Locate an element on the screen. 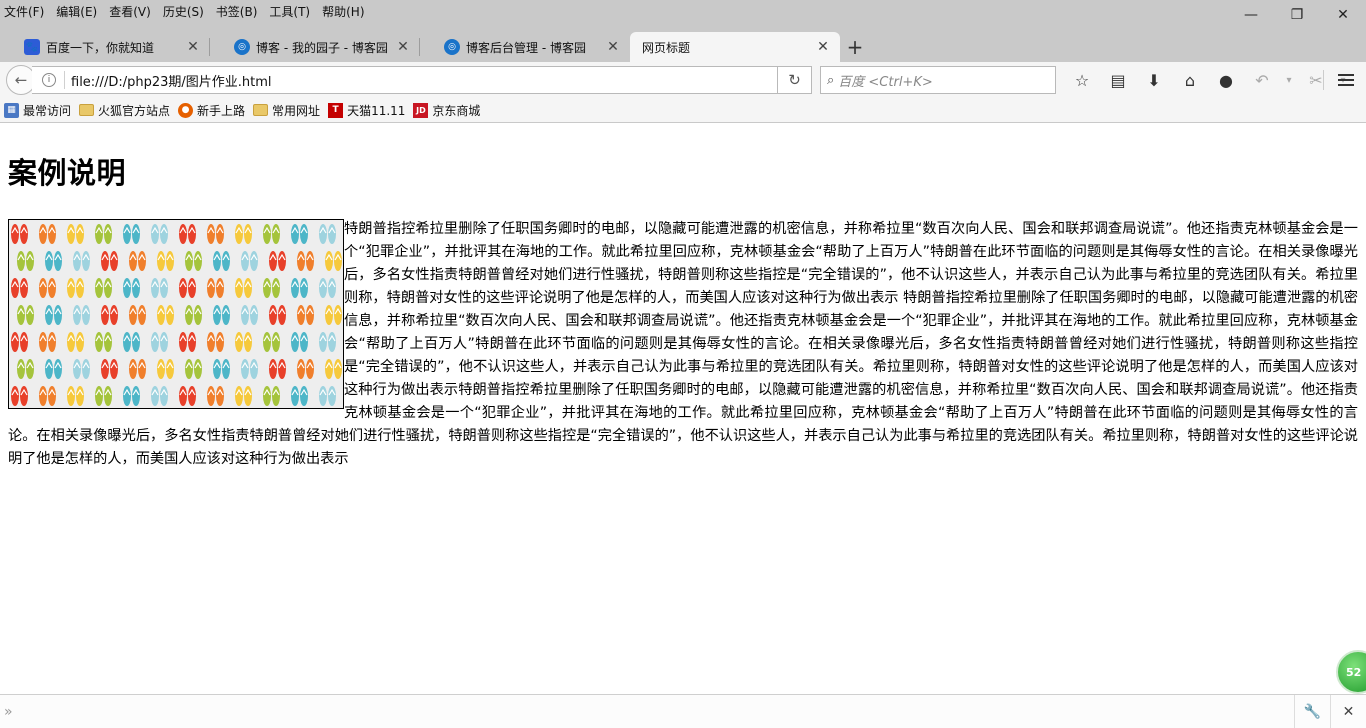 This screenshot has height=728, width=1366. toolbar-divider is located at coordinates (1323, 80).